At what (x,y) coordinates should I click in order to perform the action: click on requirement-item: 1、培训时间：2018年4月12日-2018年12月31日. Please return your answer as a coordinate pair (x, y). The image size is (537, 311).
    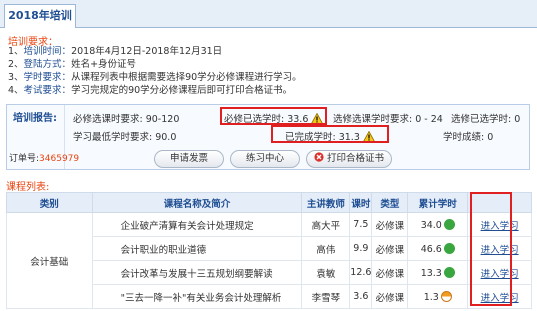
    Looking at the image, I should click on (115, 51).